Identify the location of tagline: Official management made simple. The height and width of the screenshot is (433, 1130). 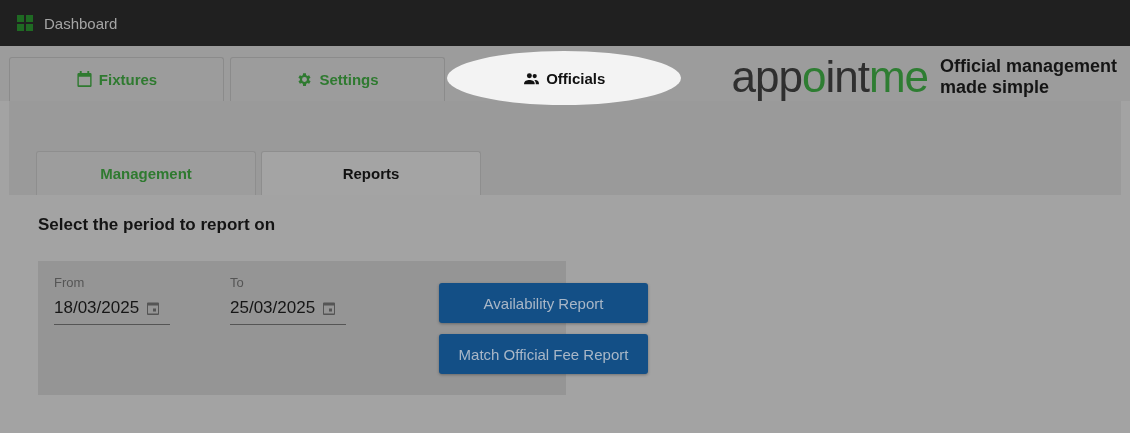
(1029, 77).